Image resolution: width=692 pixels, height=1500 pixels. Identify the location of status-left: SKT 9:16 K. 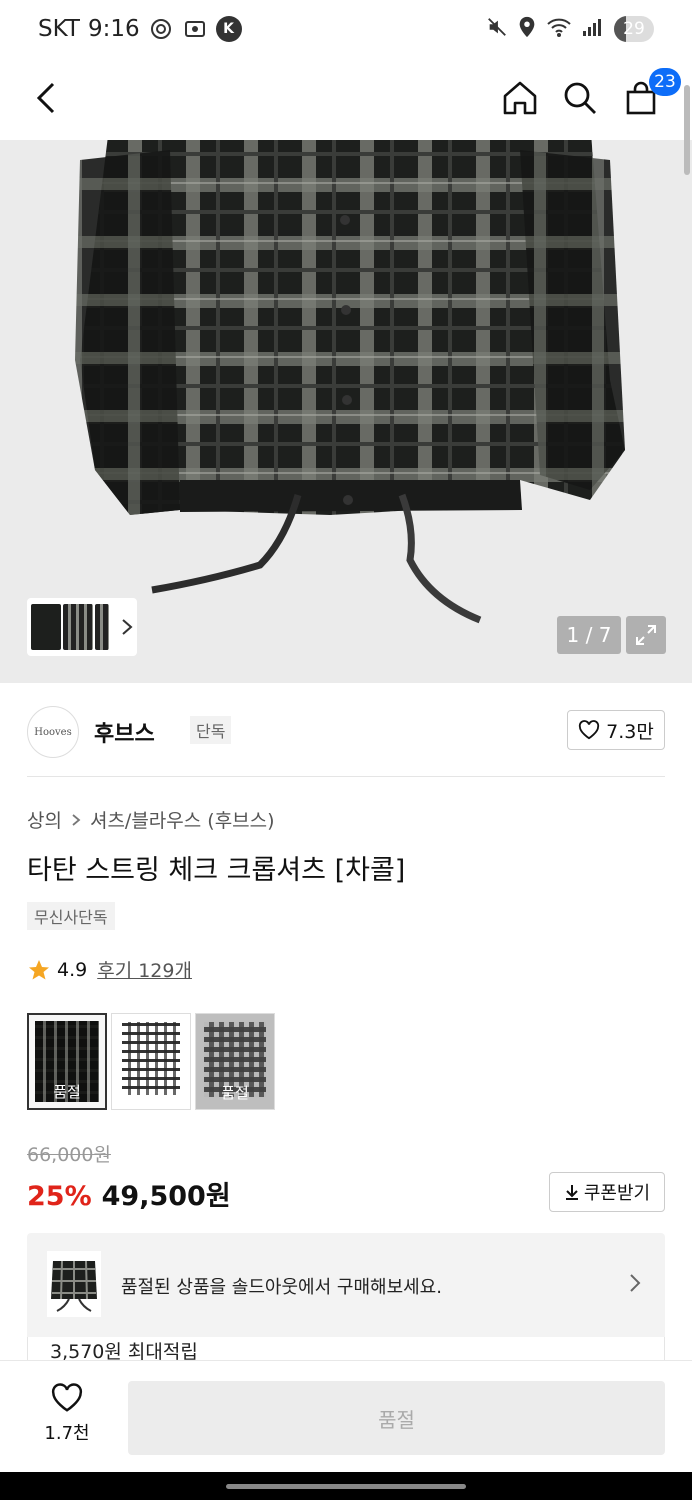
(140, 29).